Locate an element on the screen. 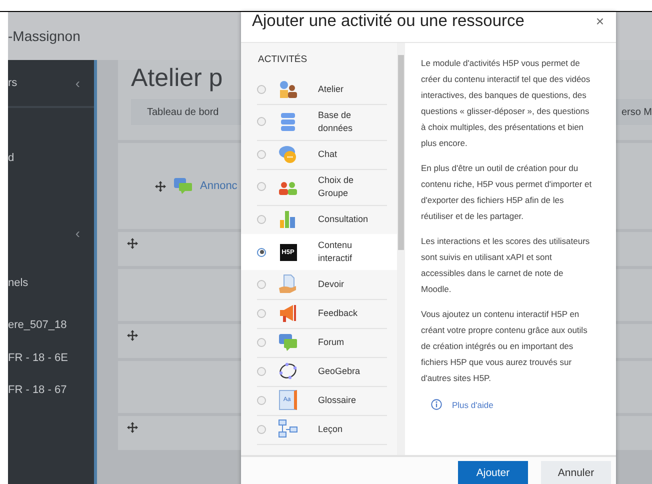 This screenshot has height=484, width=652. activity-option: Base de données is located at coordinates (319, 122).